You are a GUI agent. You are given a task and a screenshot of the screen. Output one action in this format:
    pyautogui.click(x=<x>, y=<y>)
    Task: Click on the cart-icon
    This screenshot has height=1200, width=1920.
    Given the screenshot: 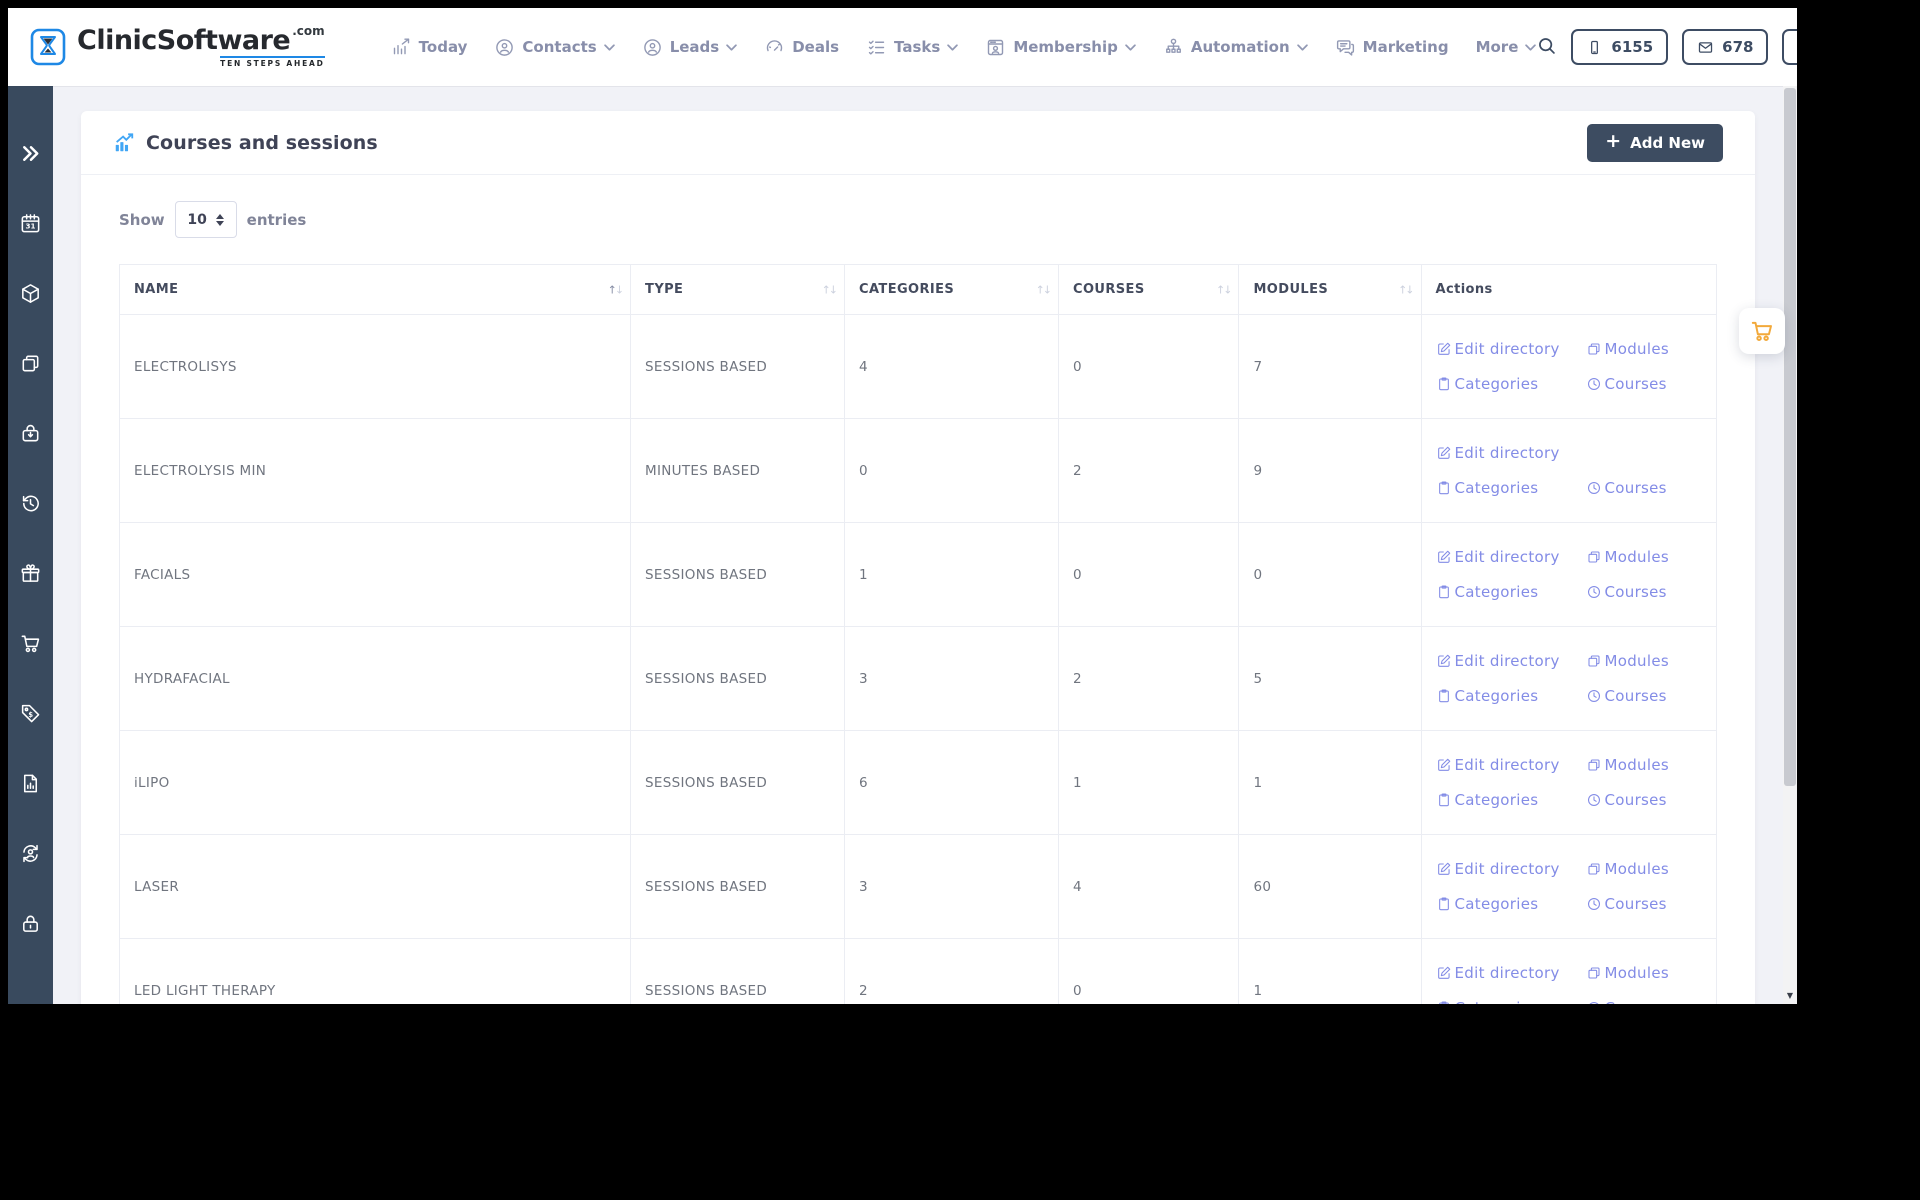 What is the action you would take?
    pyautogui.click(x=1762, y=331)
    